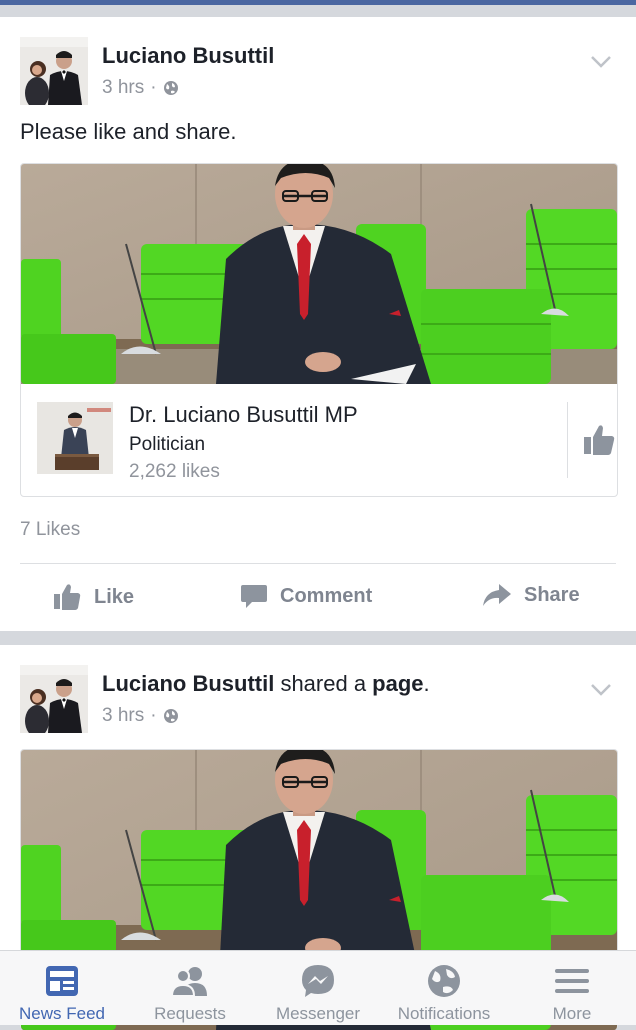 The width and height of the screenshot is (636, 1030). What do you see at coordinates (93, 597) in the screenshot?
I see `like-button: Like` at bounding box center [93, 597].